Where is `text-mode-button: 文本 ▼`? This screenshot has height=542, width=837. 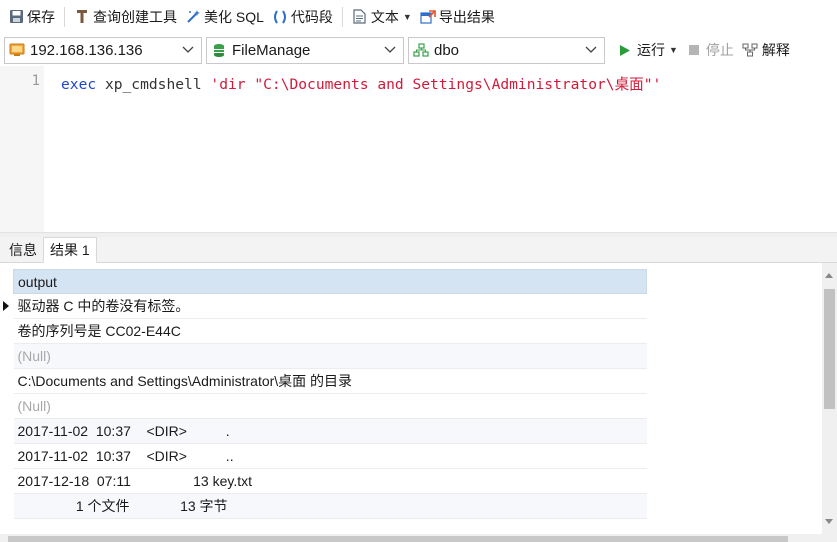
text-mode-button: 文本 ▼ is located at coordinates (382, 17).